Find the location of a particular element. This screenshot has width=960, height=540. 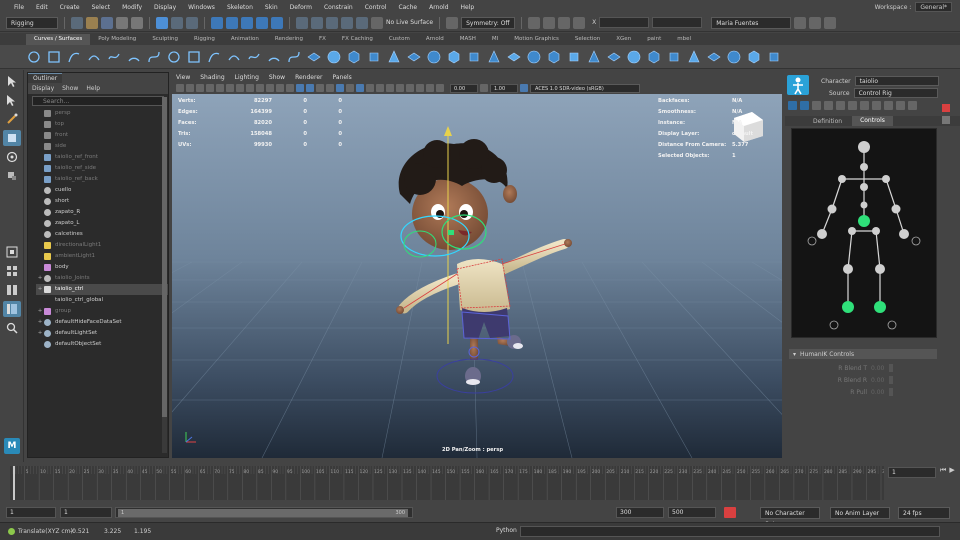

birail-surface-icon is located at coordinates (514, 57).